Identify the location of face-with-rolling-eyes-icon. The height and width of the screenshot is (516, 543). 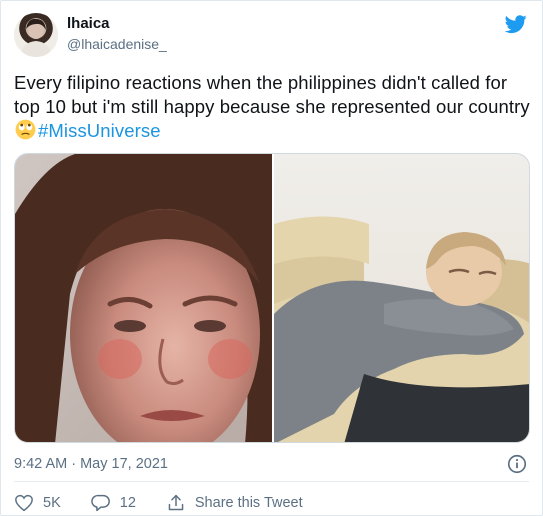
(25, 129).